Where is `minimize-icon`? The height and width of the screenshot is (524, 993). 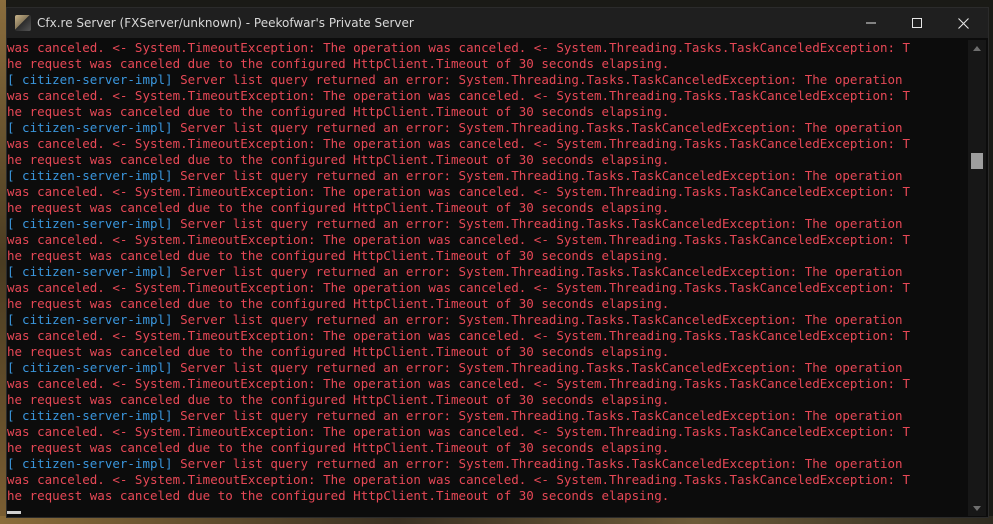 minimize-icon is located at coordinates (871, 23).